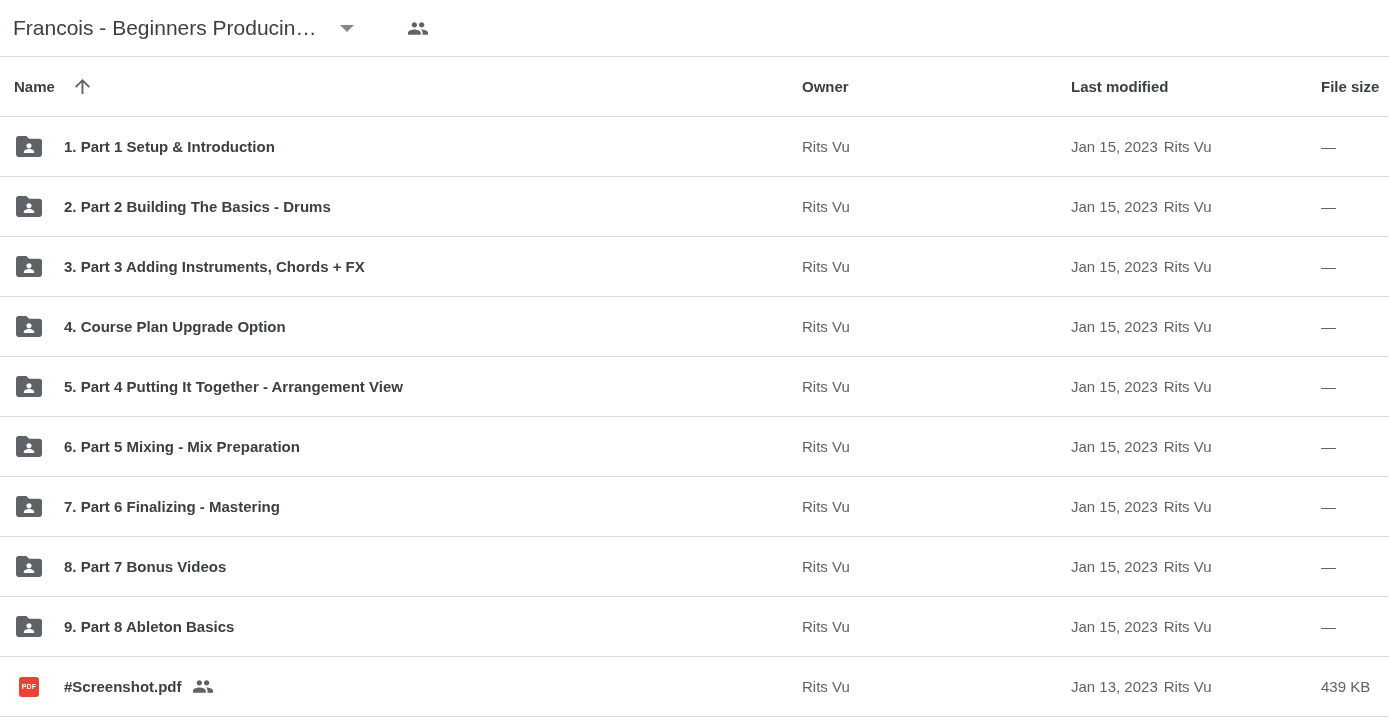  I want to click on file-name: 5. Part 4 Putting It Together - Arrangement View, so click(233, 386).